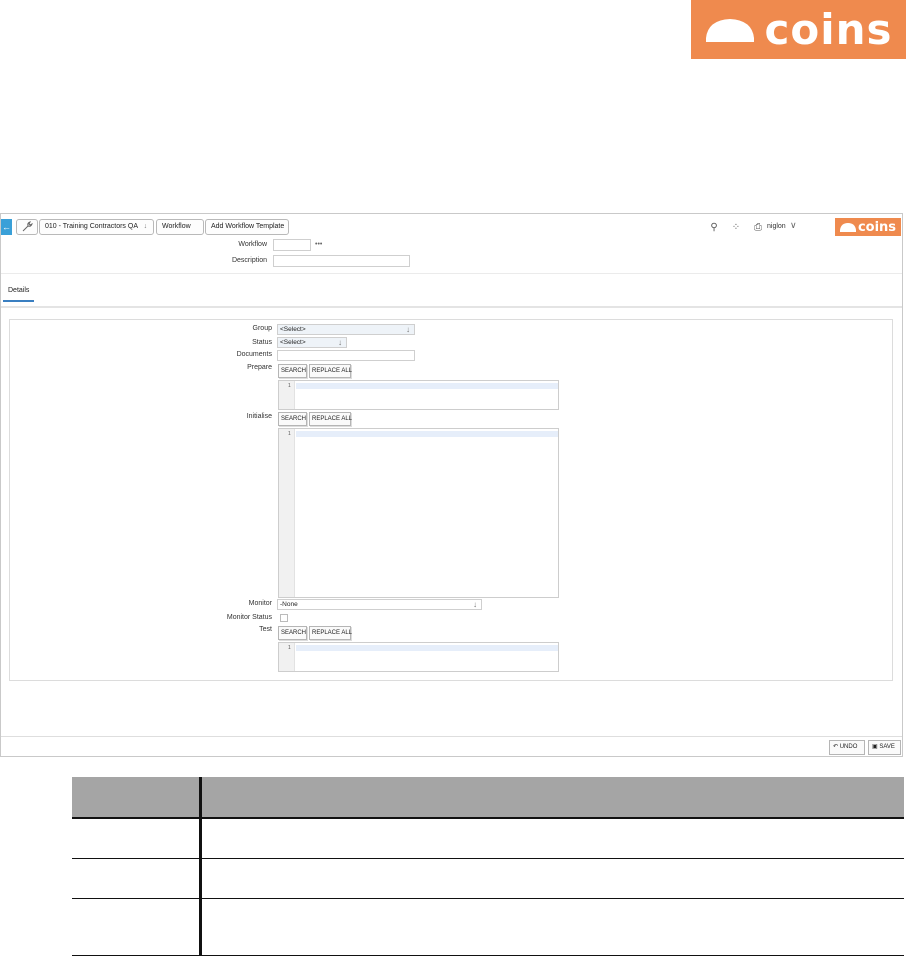  What do you see at coordinates (247, 227) in the screenshot?
I see `breadcrumb-add-template: Add Workflow Template` at bounding box center [247, 227].